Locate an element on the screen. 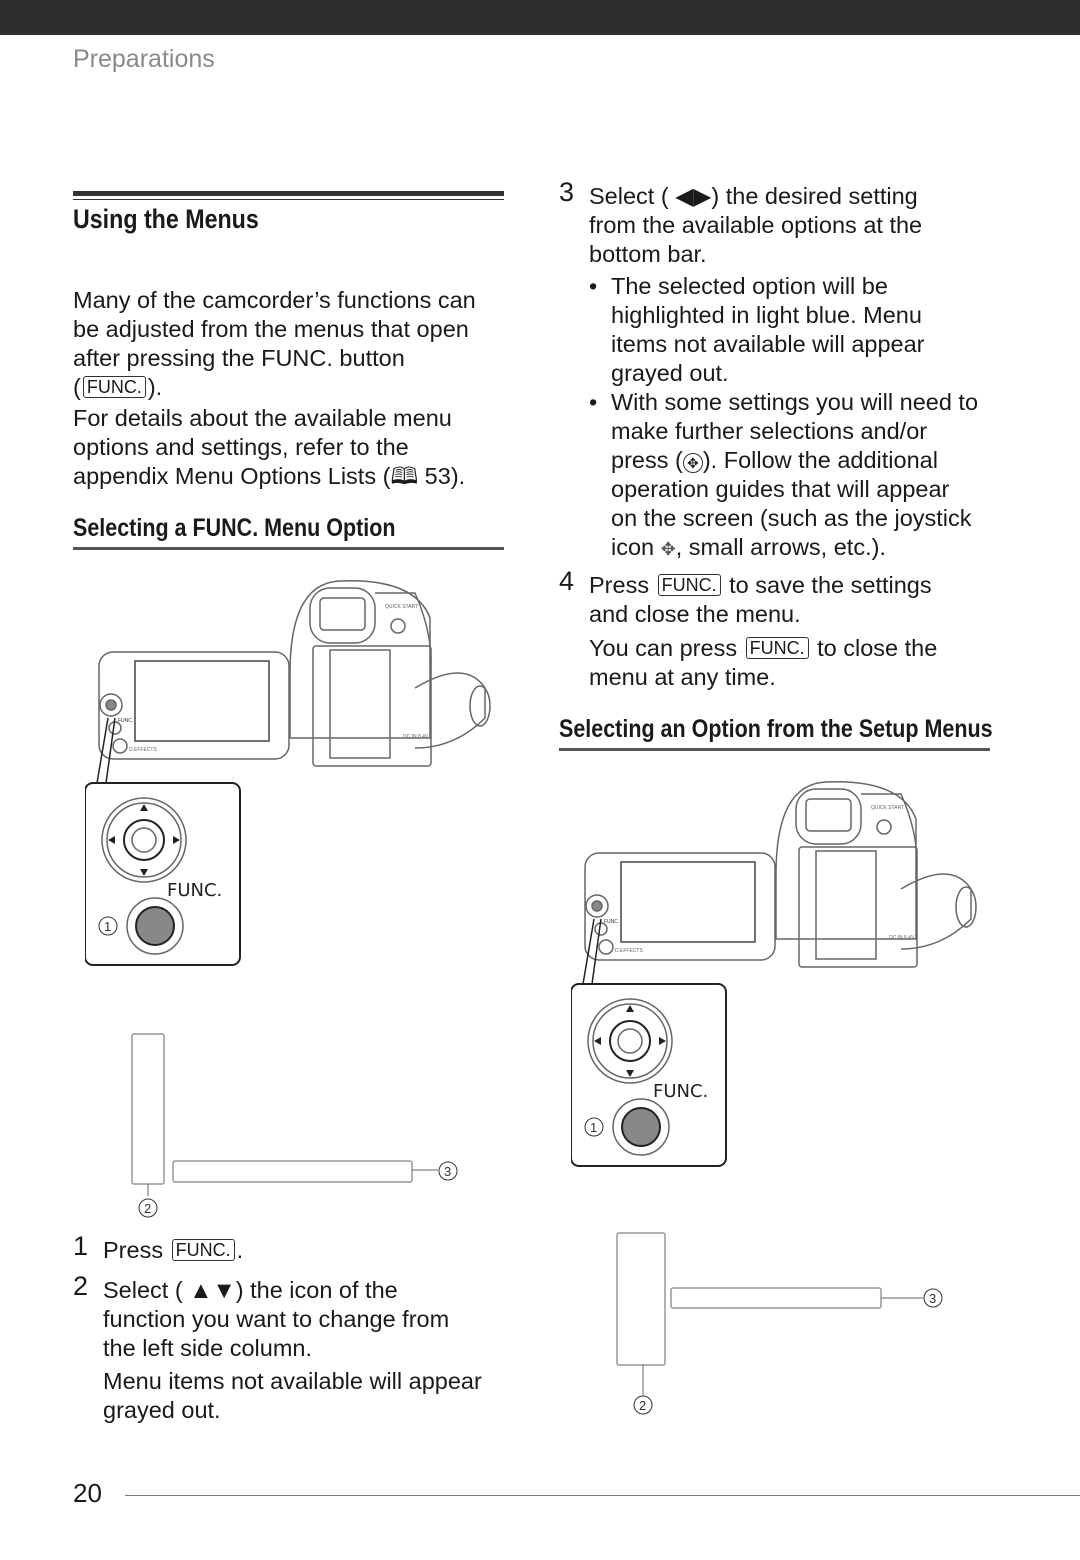  text-line: Many of the camcorder’s functions can is located at coordinates (274, 300).